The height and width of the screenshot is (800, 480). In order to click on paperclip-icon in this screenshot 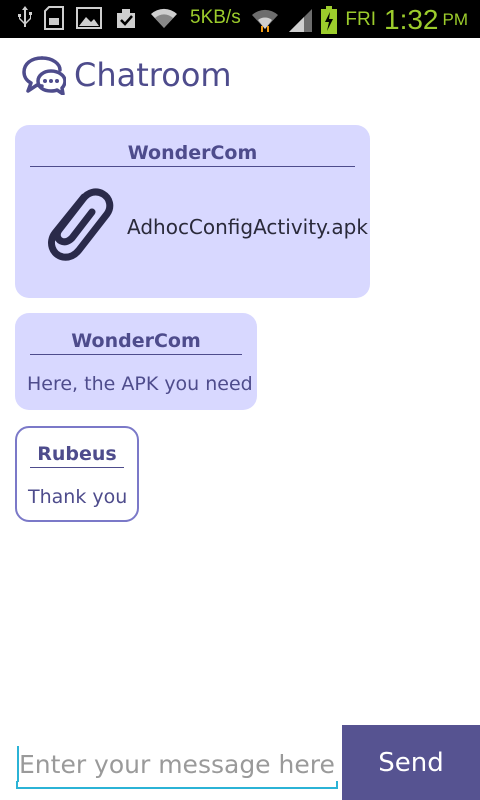, I will do `click(78, 225)`.